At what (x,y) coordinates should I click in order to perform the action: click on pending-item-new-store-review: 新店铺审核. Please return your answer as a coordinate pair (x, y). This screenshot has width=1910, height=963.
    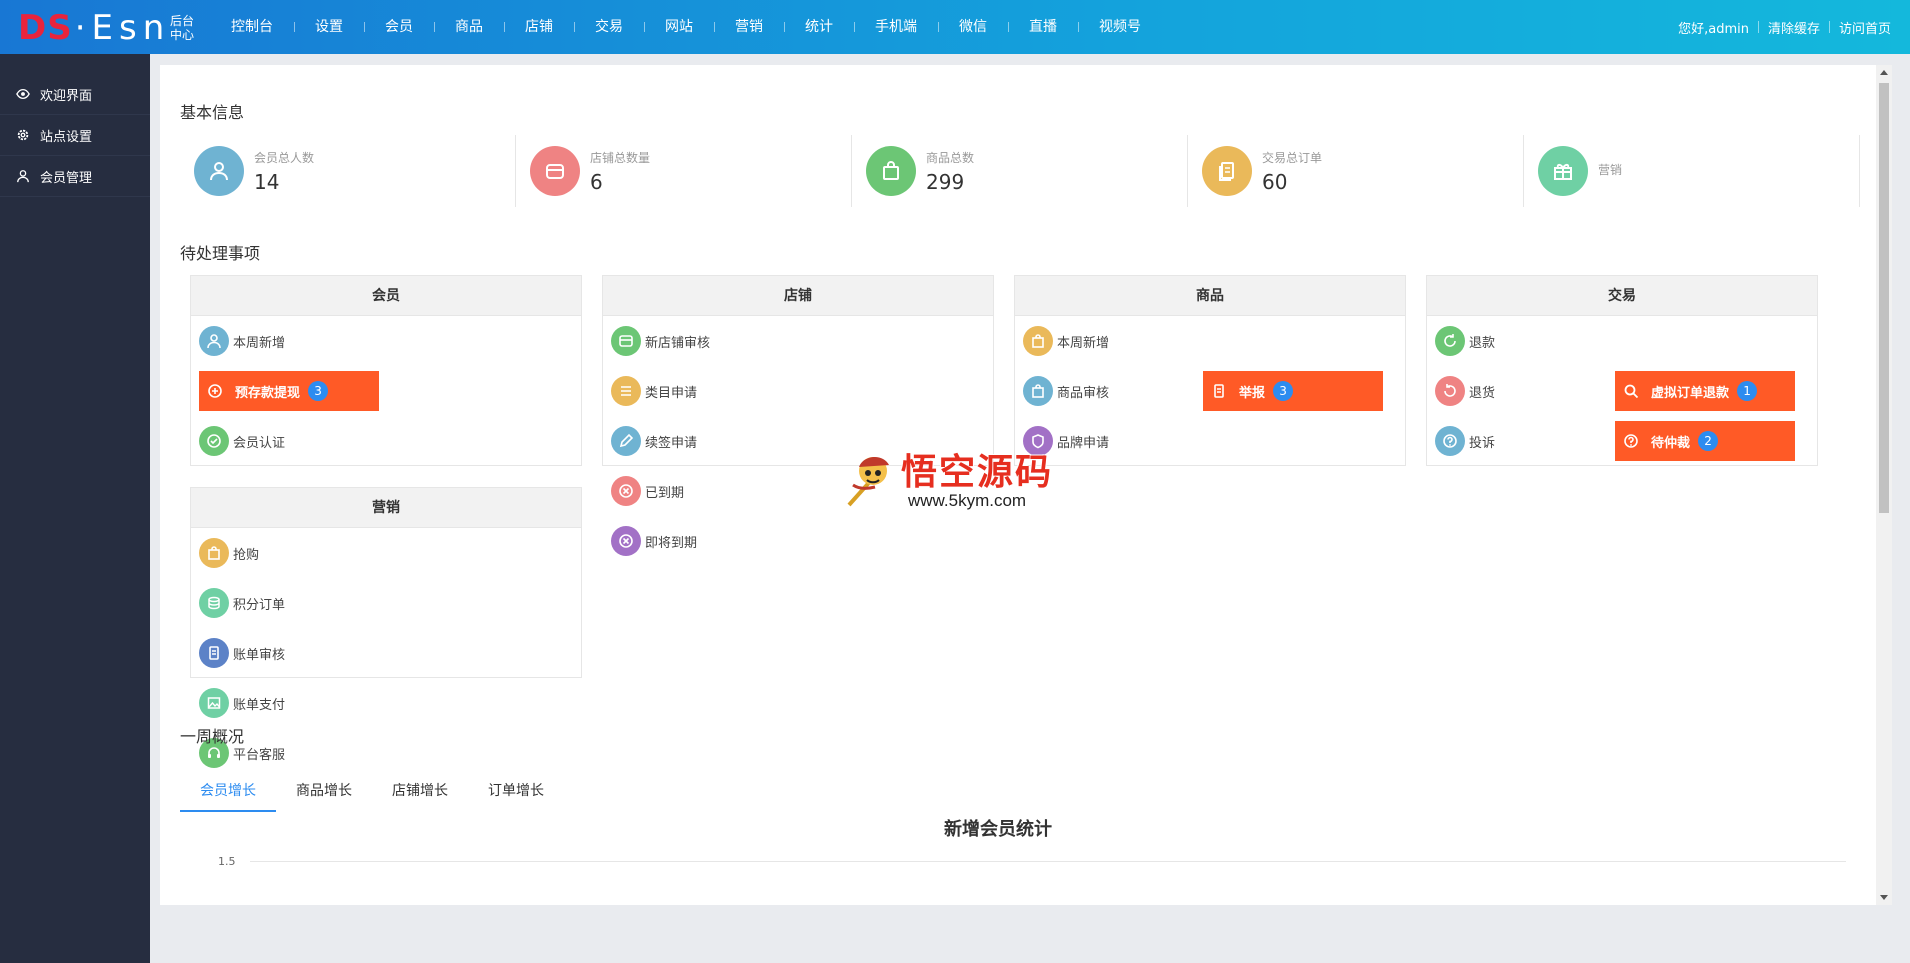
    Looking at the image, I should click on (709, 341).